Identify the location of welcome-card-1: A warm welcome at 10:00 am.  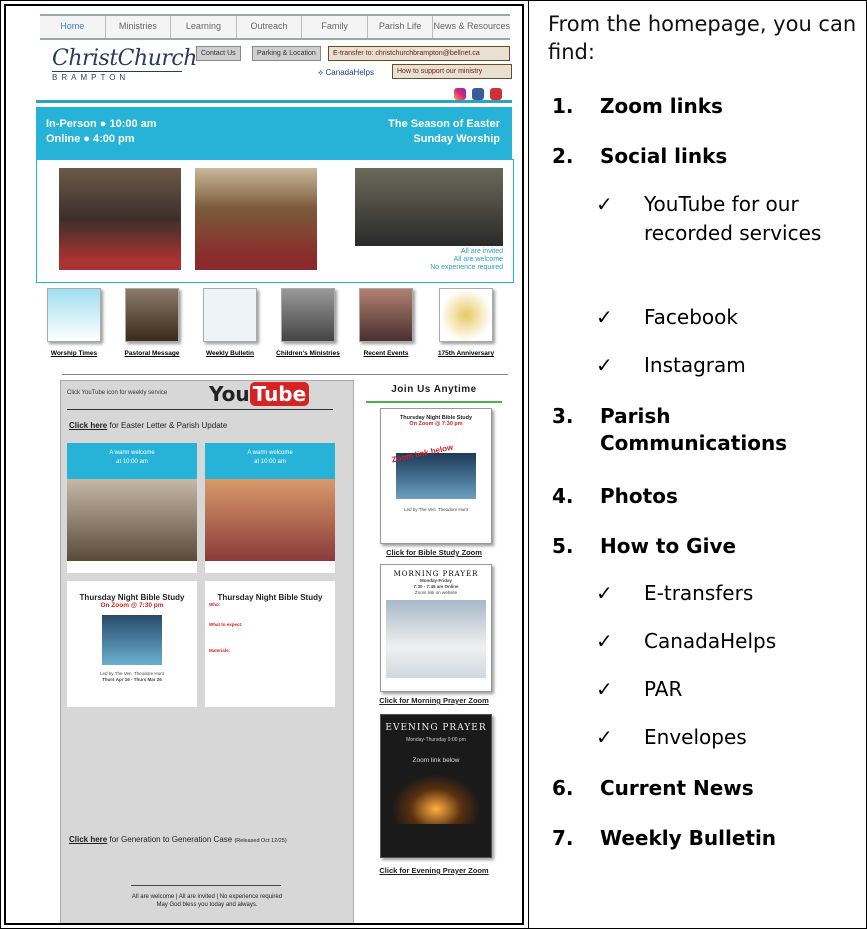
(132, 508).